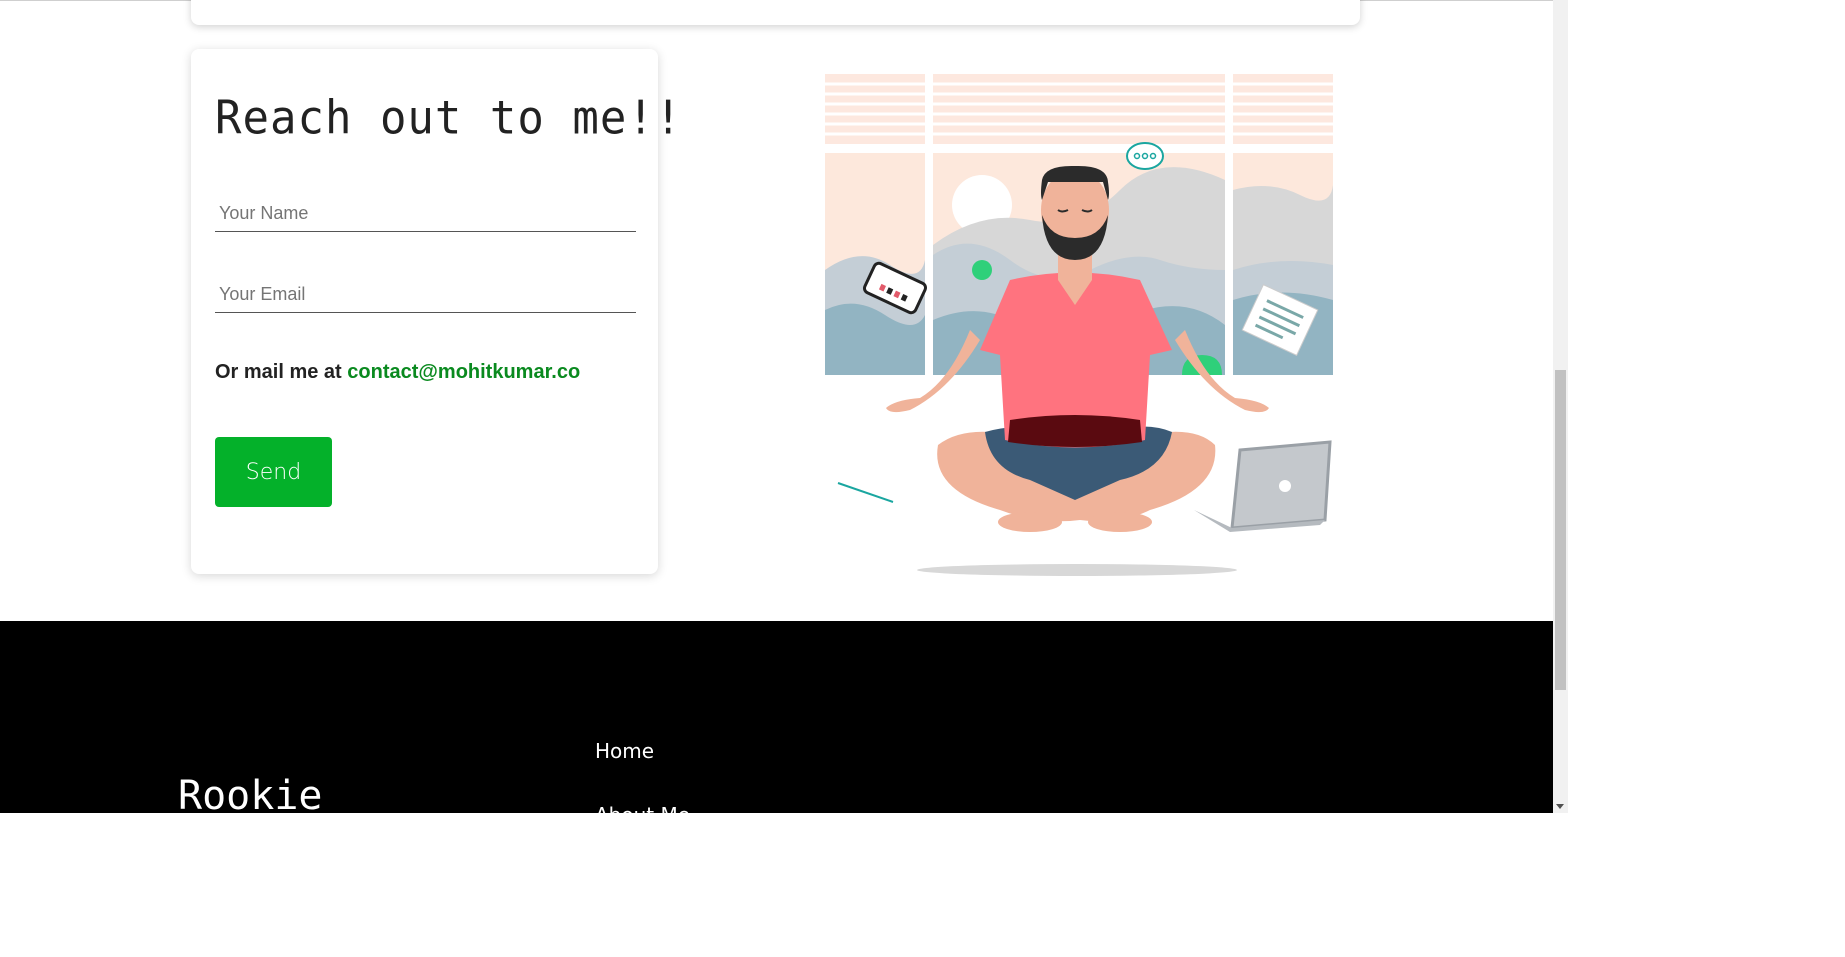  Describe the element at coordinates (449, 118) in the screenshot. I see `contact-title: Reach out to me!!` at that location.